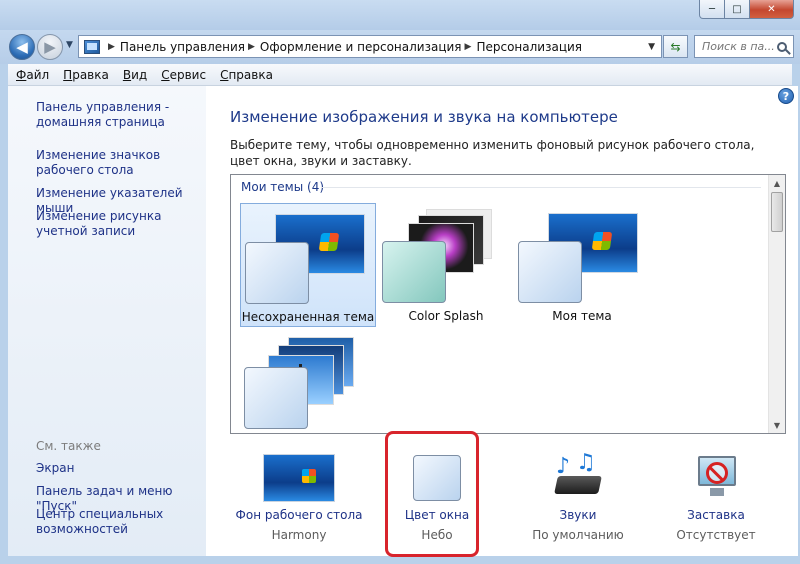 The image size is (800, 564). I want to click on keyboard-icon, so click(578, 485).